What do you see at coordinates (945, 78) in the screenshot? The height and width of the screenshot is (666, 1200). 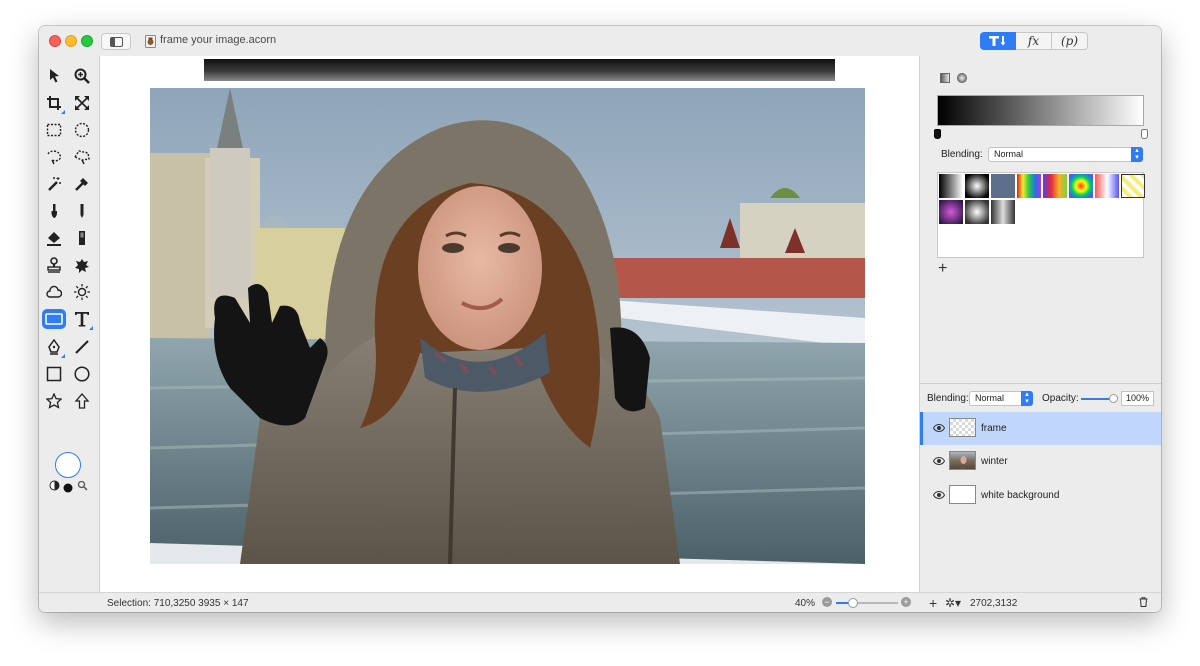 I see `linear-gradient-type-icon` at bounding box center [945, 78].